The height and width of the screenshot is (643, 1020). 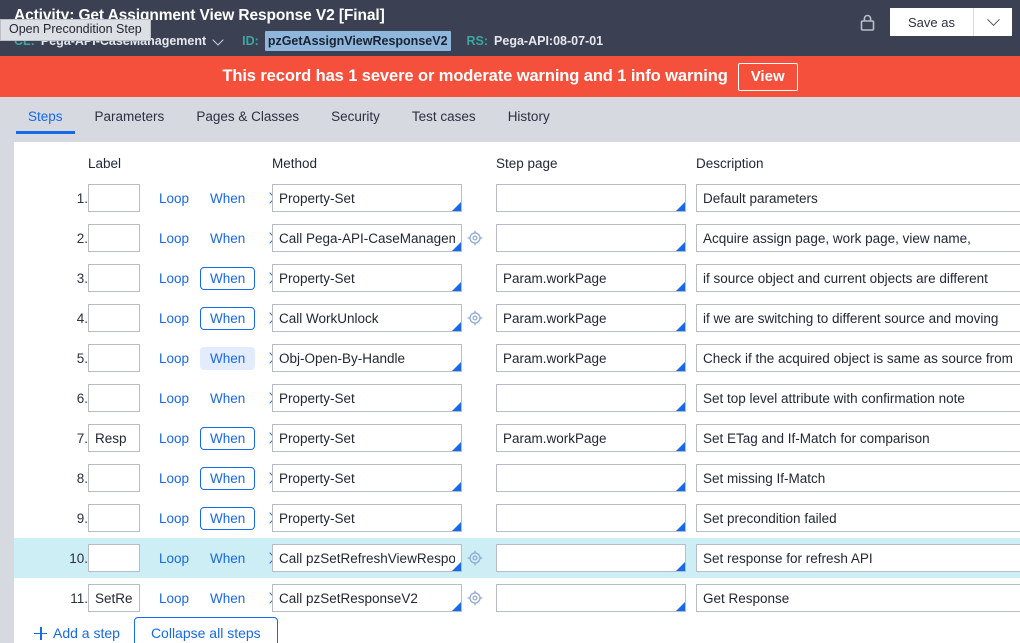 What do you see at coordinates (211, 160) in the screenshot?
I see `header-spacer-controls` at bounding box center [211, 160].